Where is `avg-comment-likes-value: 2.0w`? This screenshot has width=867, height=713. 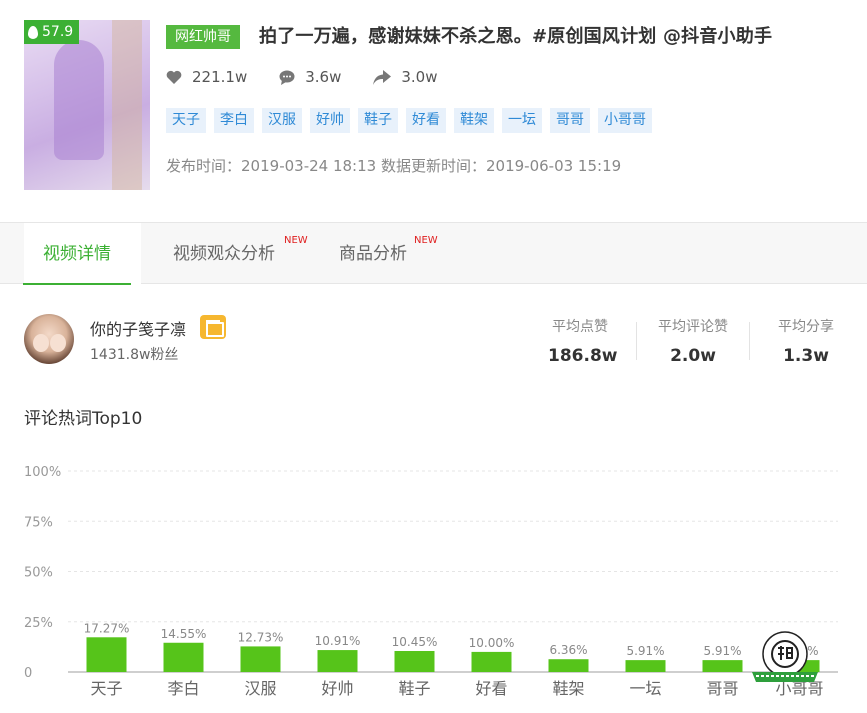 avg-comment-likes-value: 2.0w is located at coordinates (693, 356).